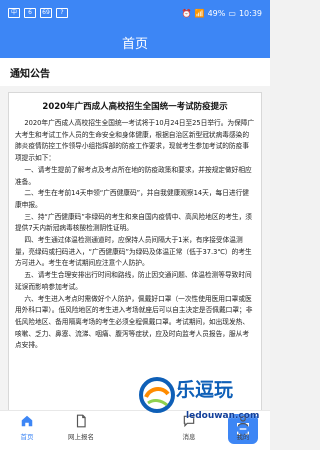 This screenshot has height=450, width=320. I want to click on nav-item-message: 消息, so click(189, 431).